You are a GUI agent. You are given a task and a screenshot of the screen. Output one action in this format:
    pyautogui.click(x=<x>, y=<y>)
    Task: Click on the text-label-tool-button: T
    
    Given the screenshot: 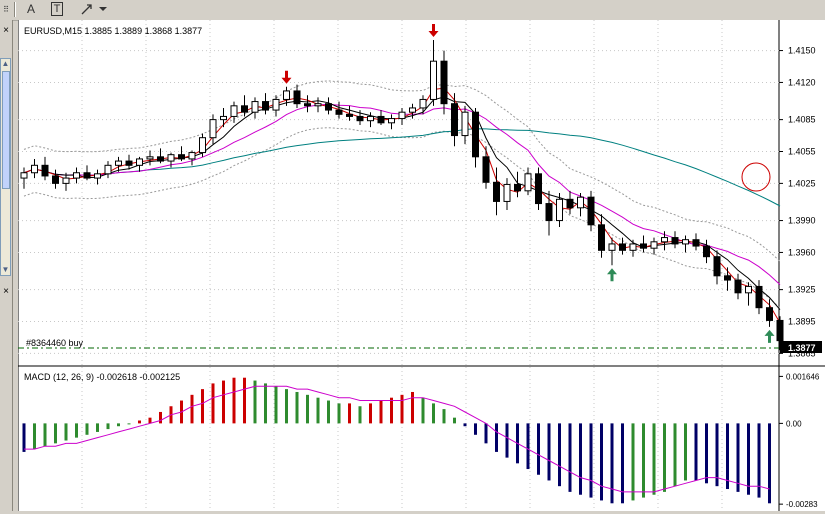 What is the action you would take?
    pyautogui.click(x=57, y=9)
    